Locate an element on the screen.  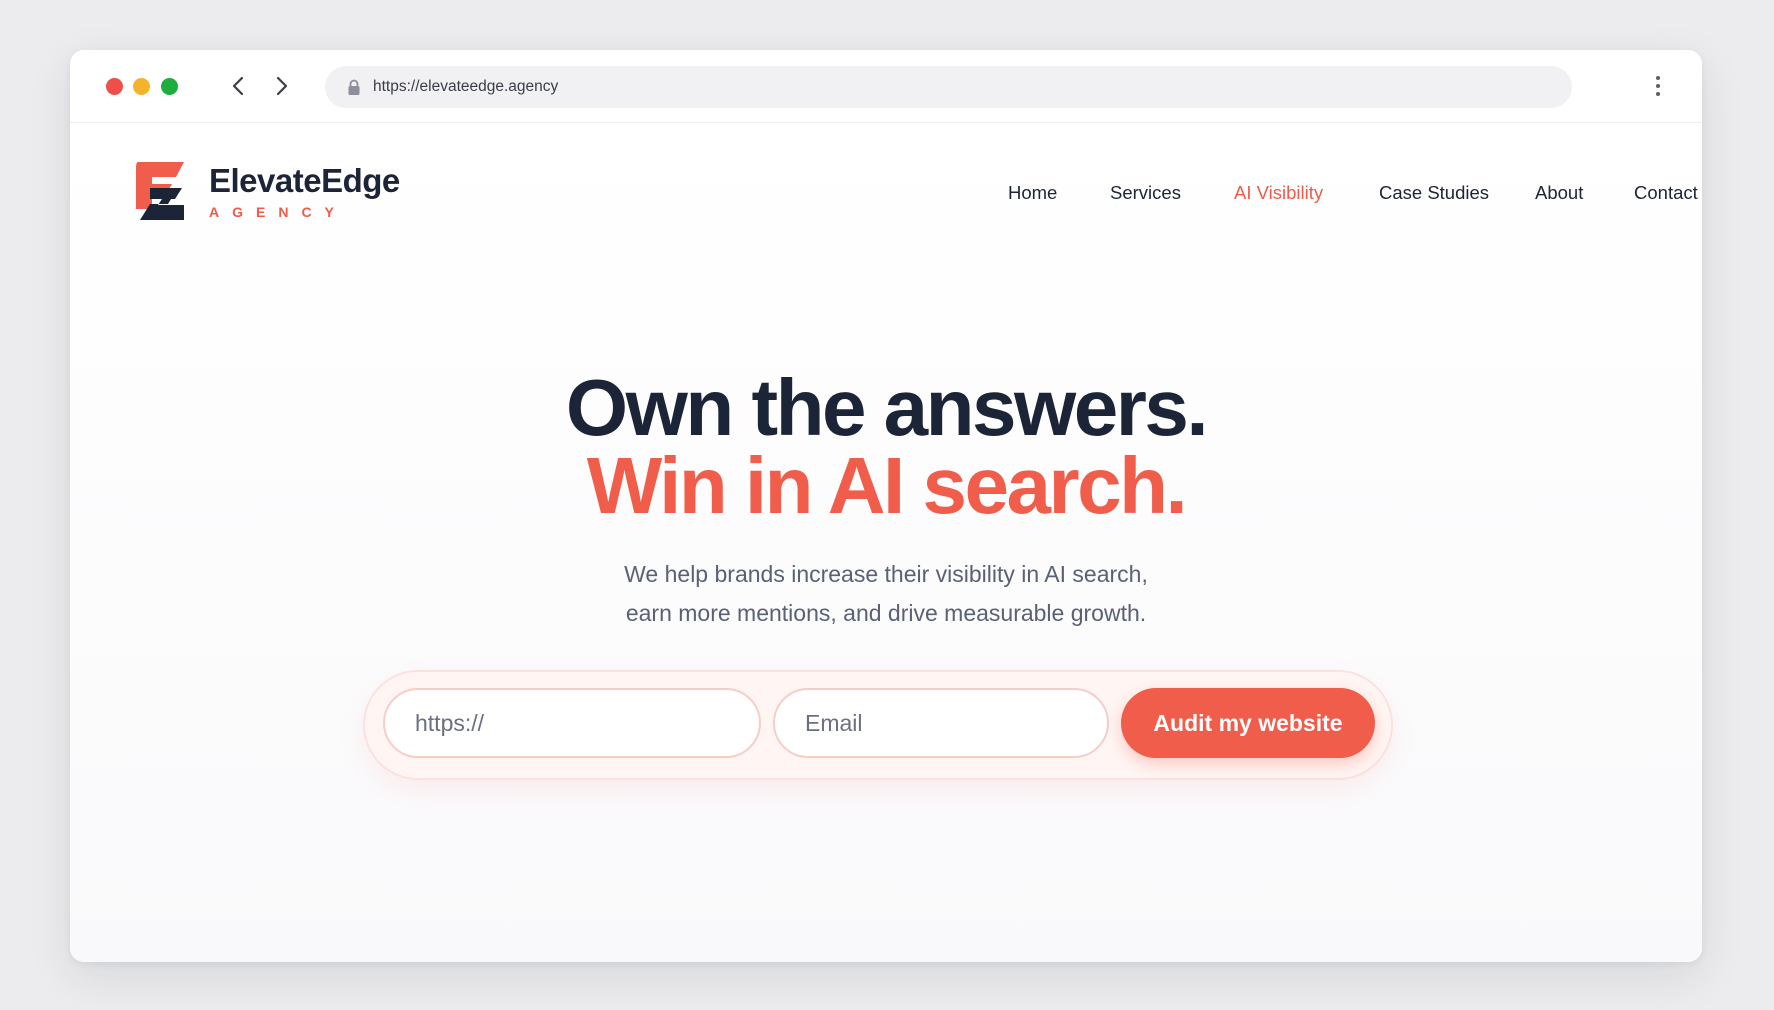
chevron-left-icon is located at coordinates (238, 86).